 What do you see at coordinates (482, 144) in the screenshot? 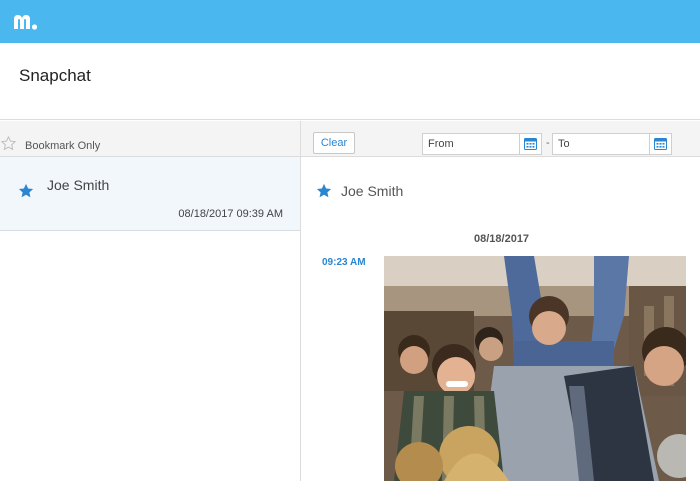
I see `from-date-field: From` at bounding box center [482, 144].